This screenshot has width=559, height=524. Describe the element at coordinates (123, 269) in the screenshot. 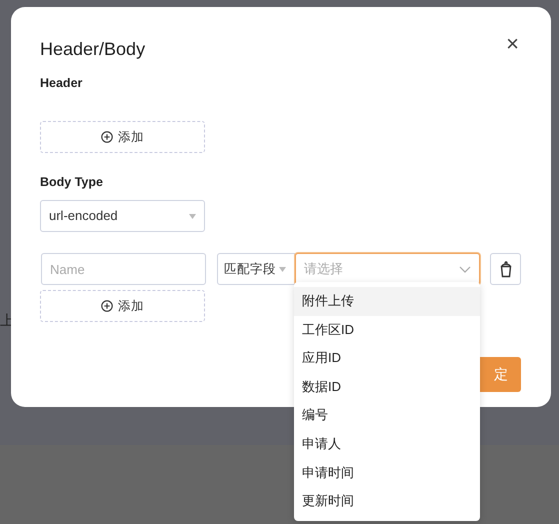

I see `name-field: Name` at that location.